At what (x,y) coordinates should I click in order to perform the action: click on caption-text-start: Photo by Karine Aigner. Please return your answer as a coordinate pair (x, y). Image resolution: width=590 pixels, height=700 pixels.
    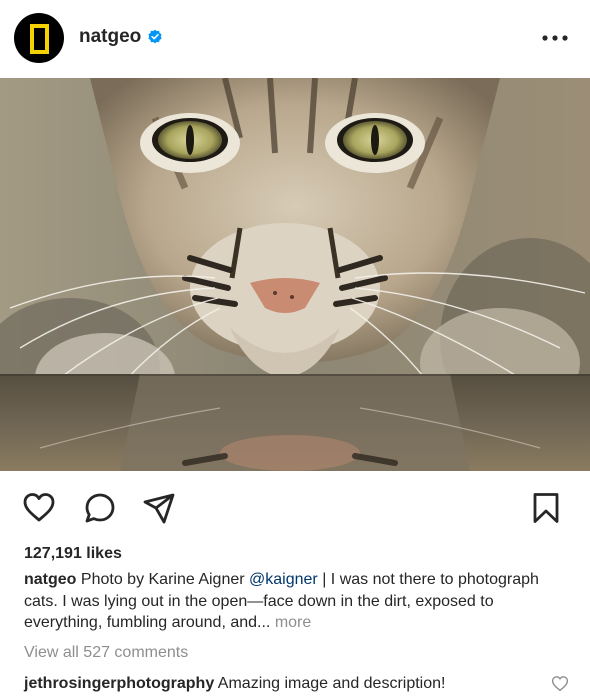
    Looking at the image, I should click on (162, 579).